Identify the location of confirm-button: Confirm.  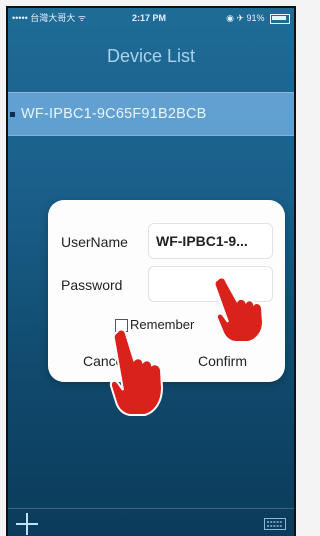
(222, 361).